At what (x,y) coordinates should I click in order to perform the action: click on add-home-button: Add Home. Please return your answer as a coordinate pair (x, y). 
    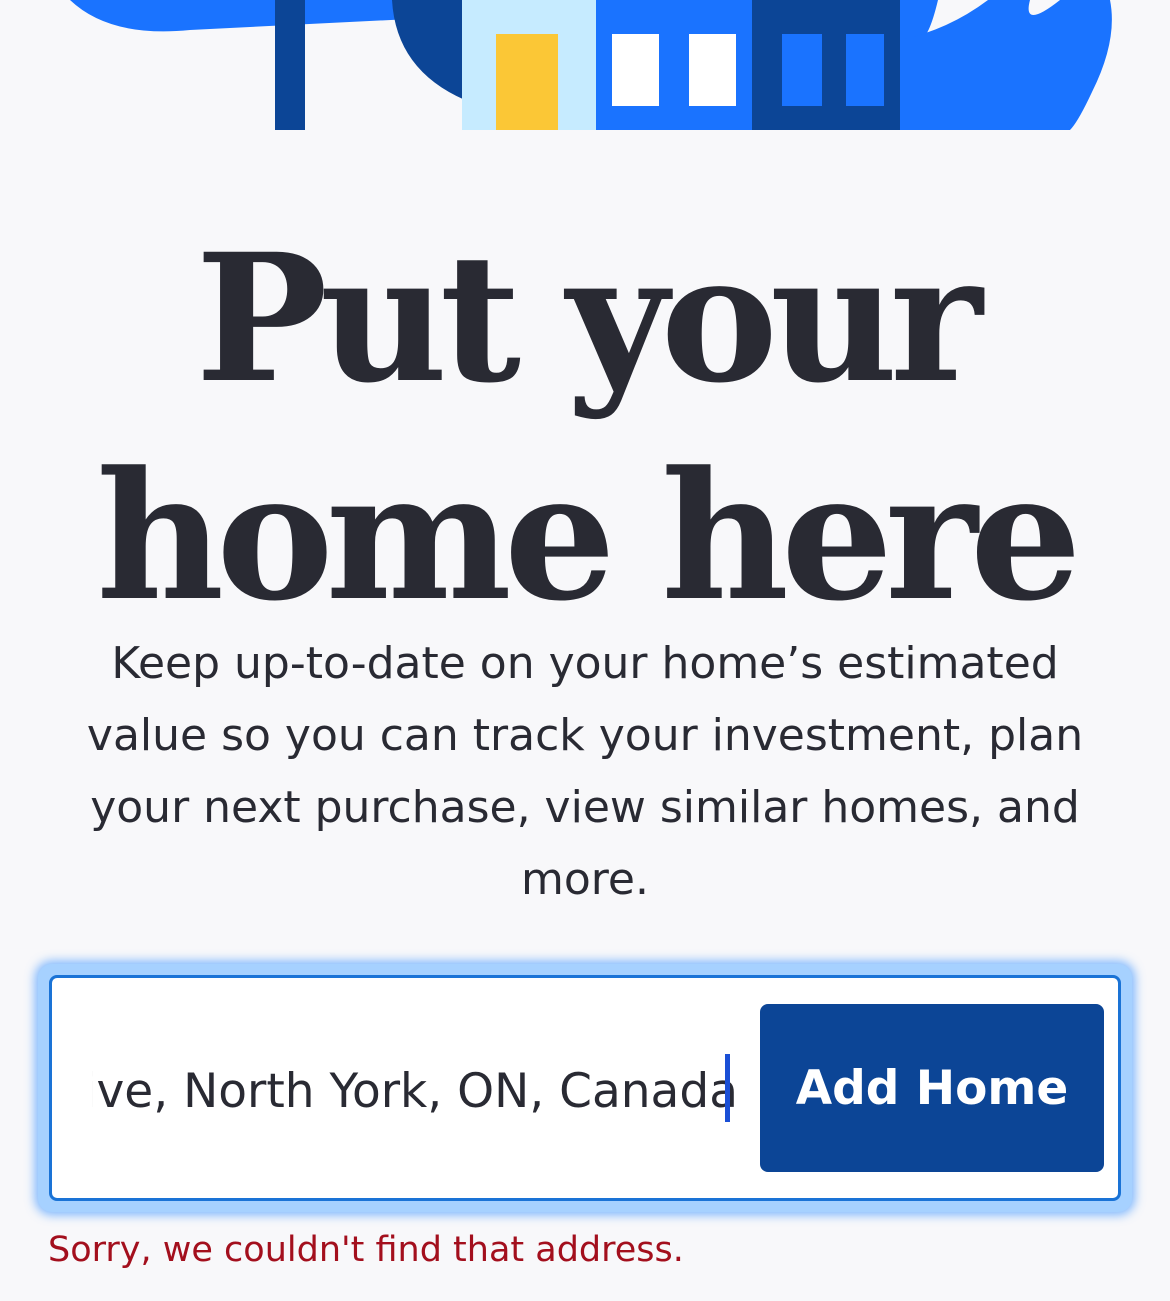
    Looking at the image, I should click on (932, 1088).